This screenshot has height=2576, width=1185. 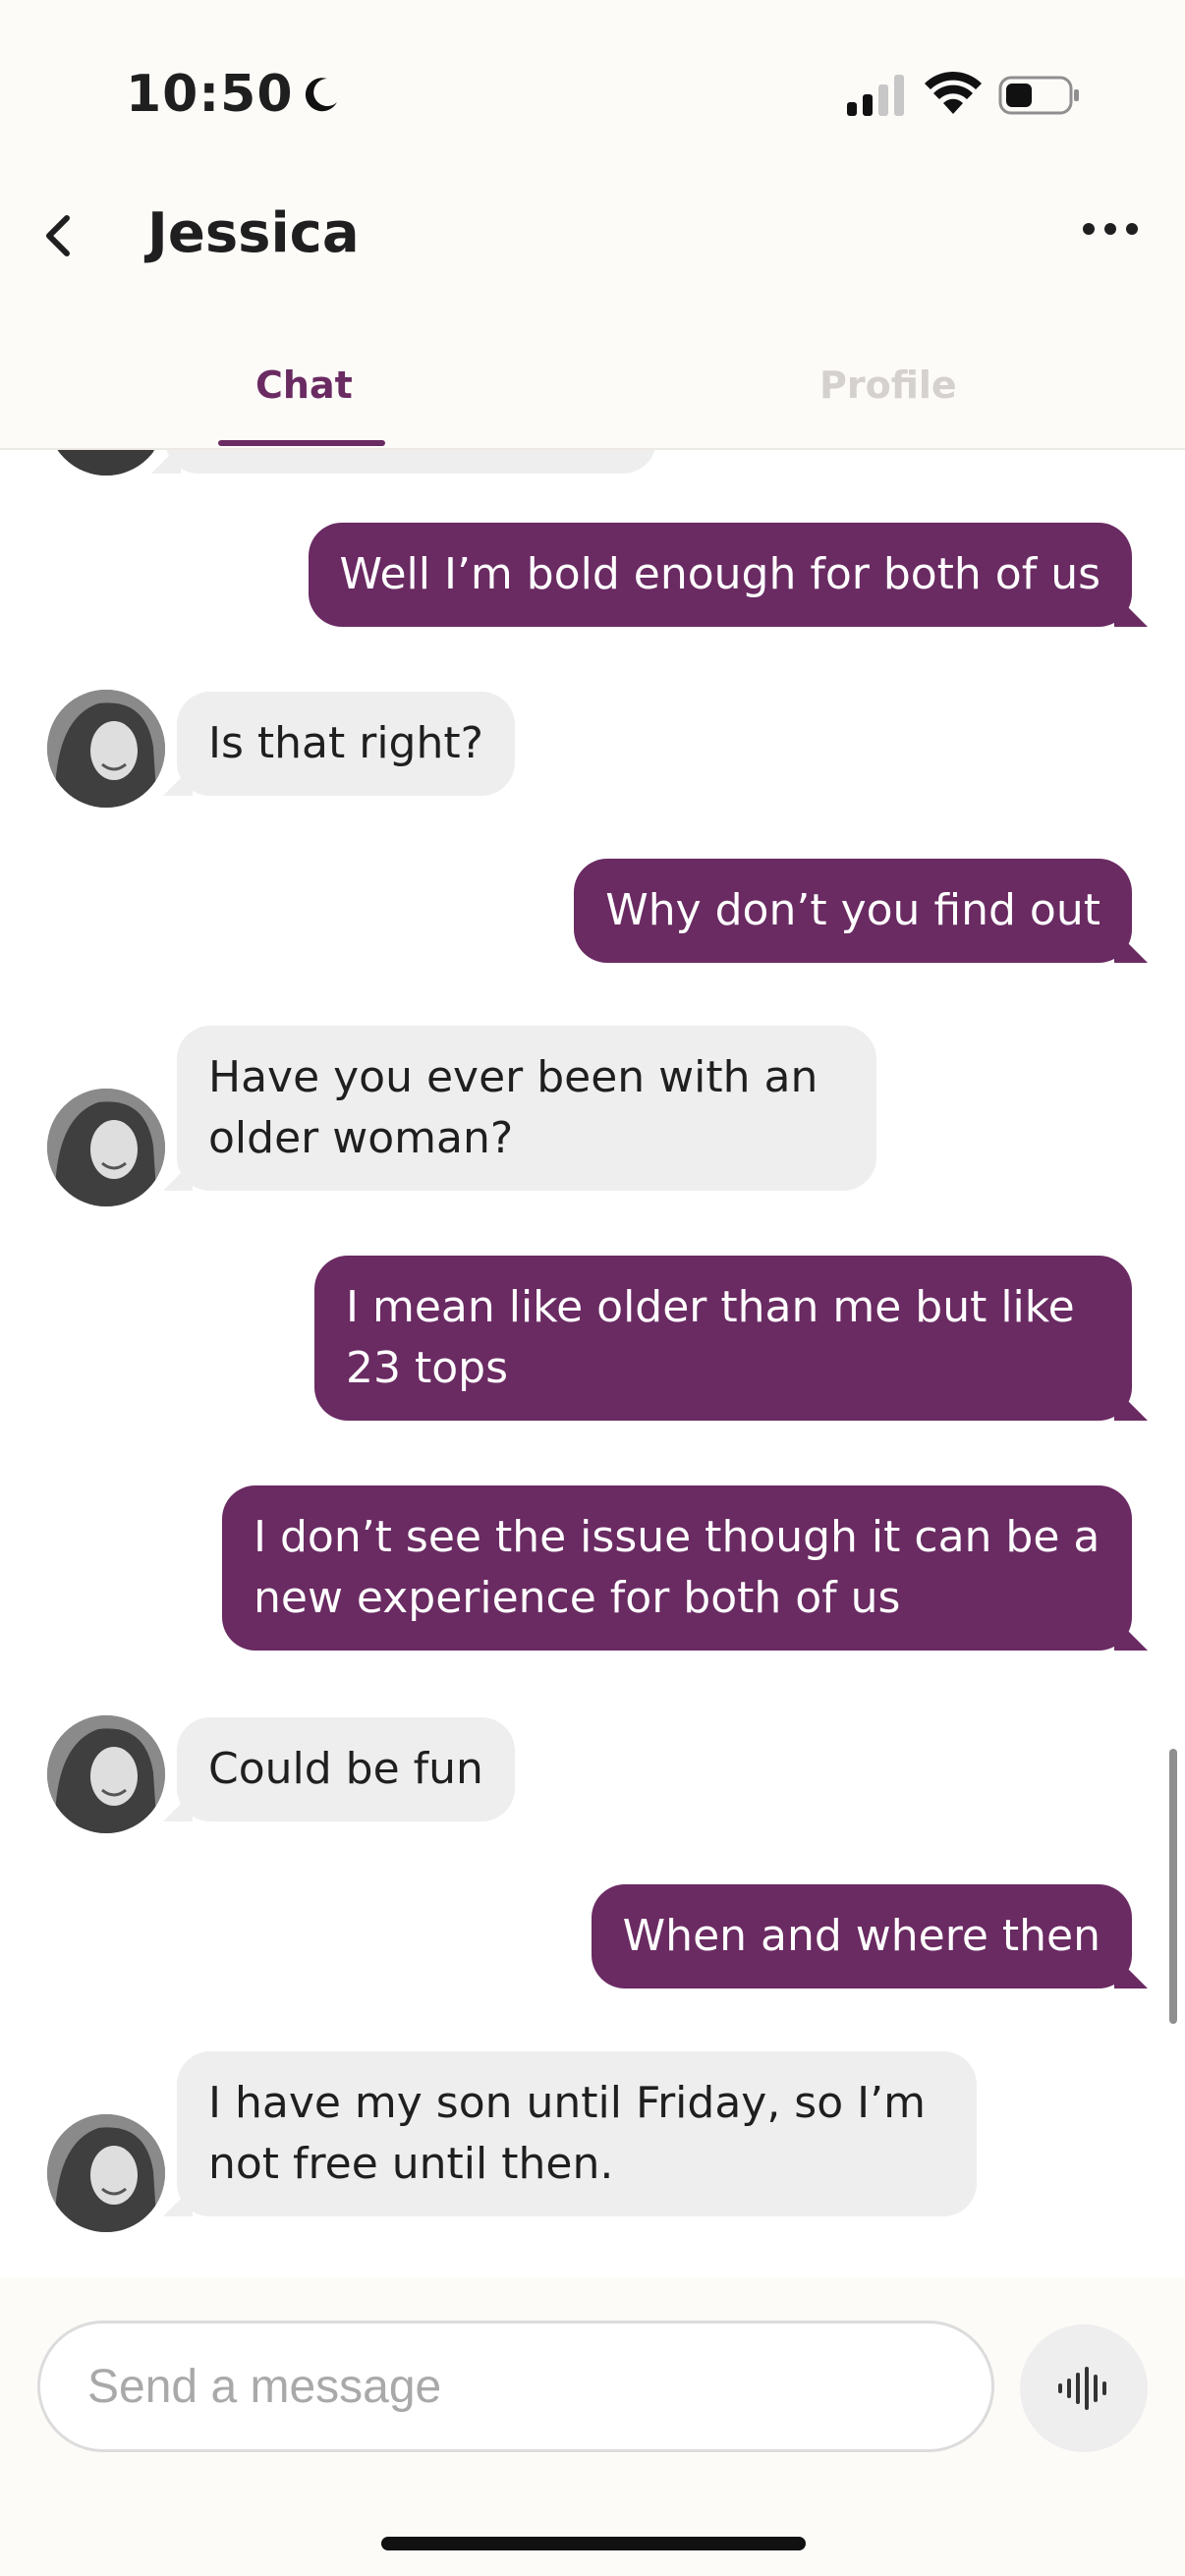 What do you see at coordinates (1173, 1886) in the screenshot?
I see `scrollbar` at bounding box center [1173, 1886].